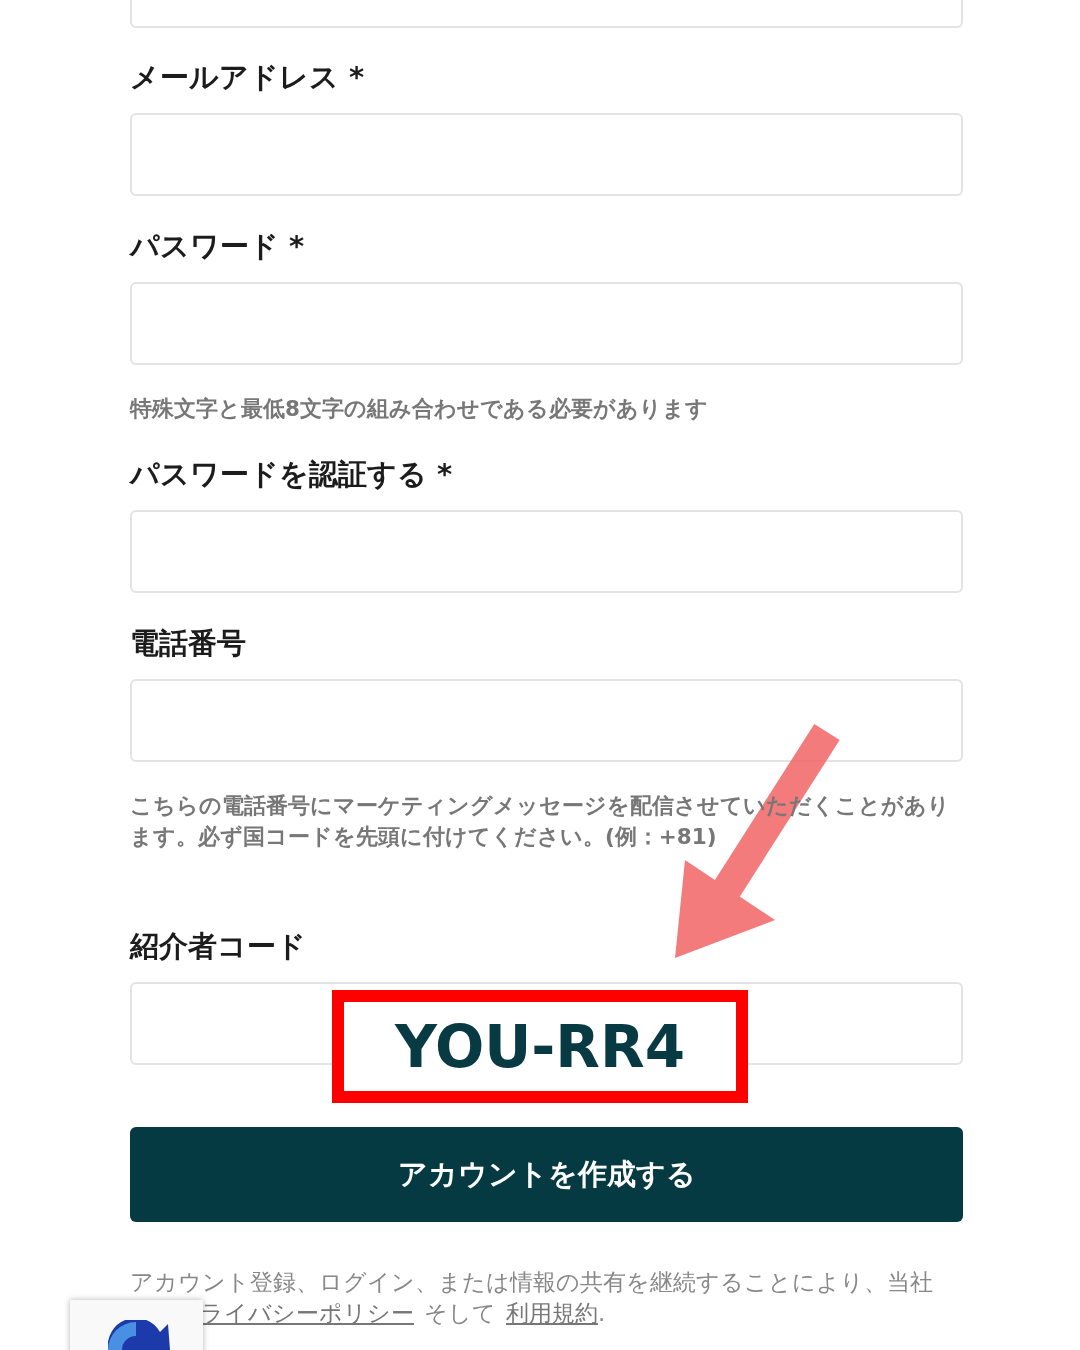 The image size is (1080, 1350). Describe the element at coordinates (248, 77) in the screenshot. I see `field-label: メールアドレス *` at that location.